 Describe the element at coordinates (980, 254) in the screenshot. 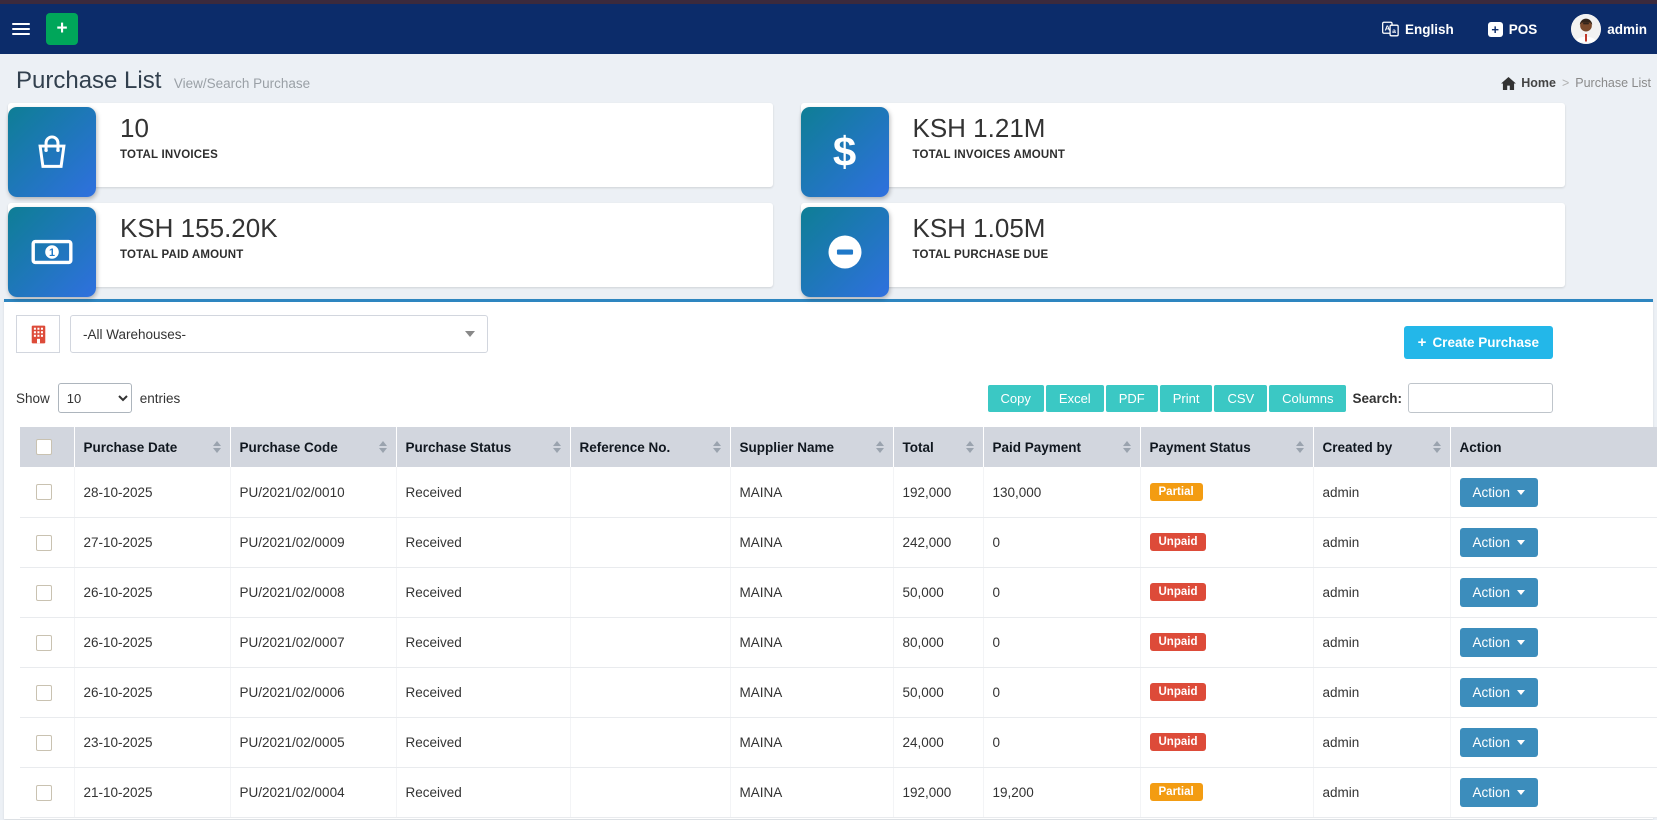

I see `stat-label: TOTAL PURCHASE DUE` at that location.